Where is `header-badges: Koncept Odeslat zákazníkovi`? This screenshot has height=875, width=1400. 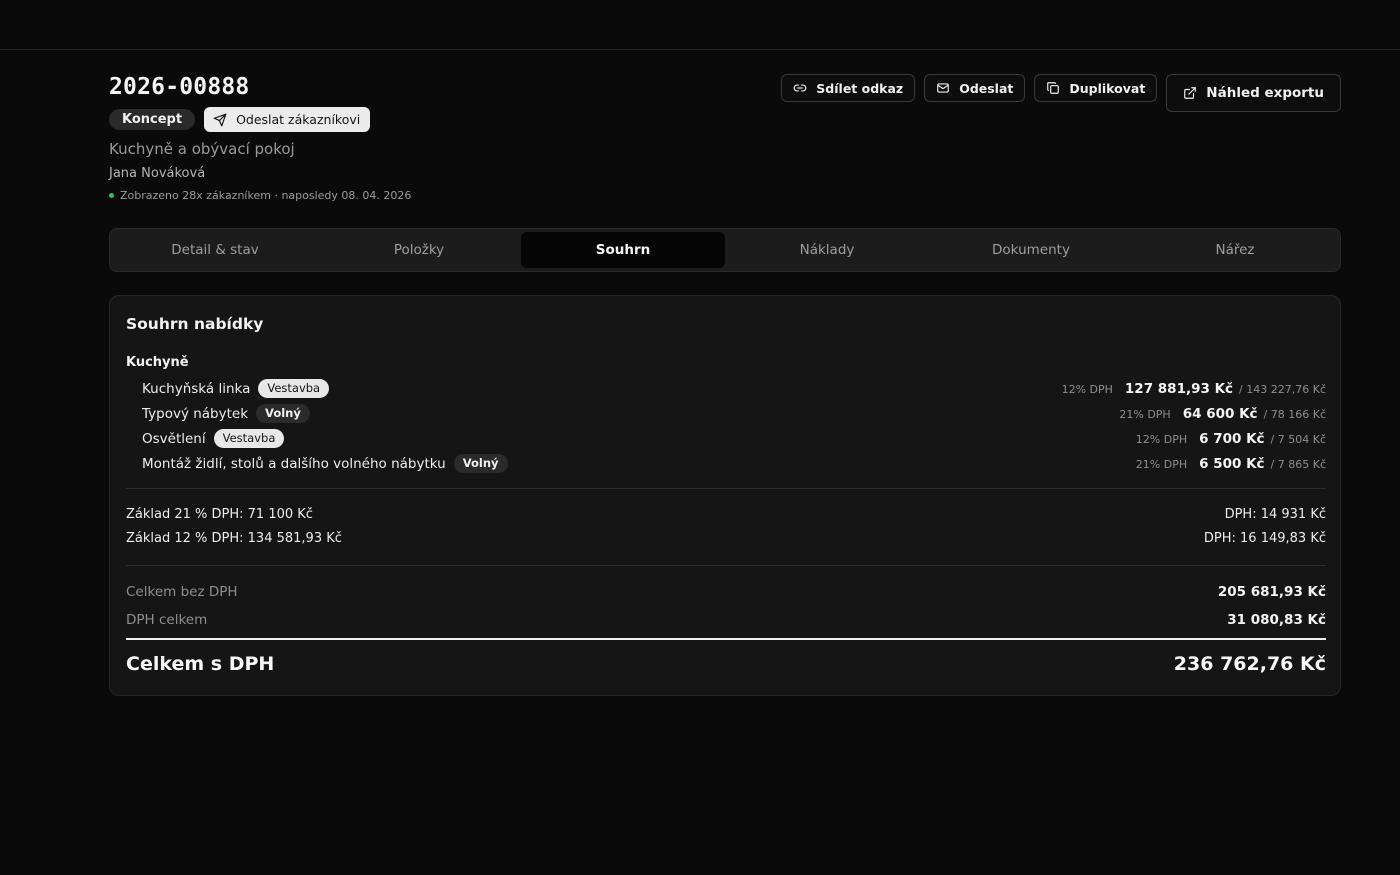 header-badges: Koncept Odeslat zákazníkovi is located at coordinates (240, 119).